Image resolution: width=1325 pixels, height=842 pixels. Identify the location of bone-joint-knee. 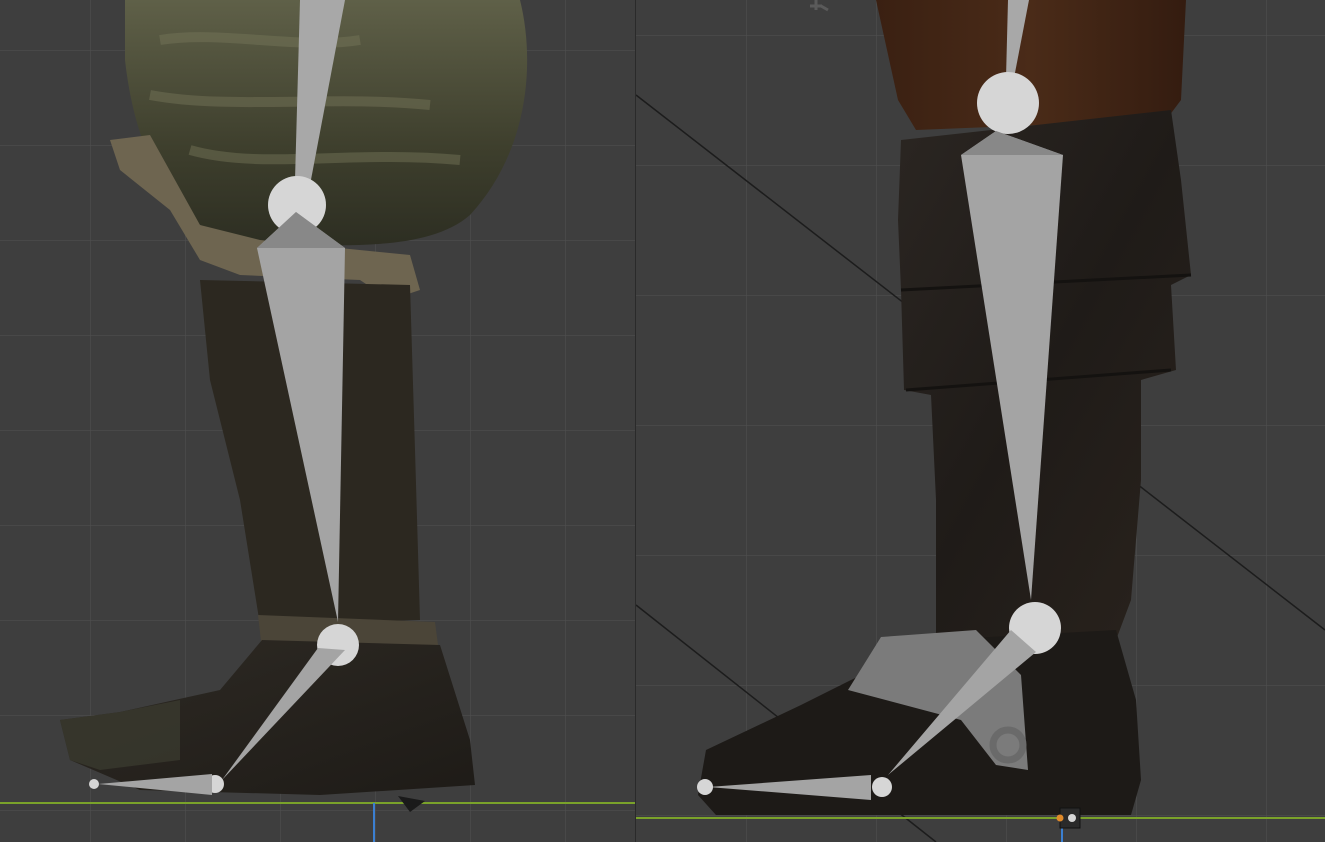
(1008, 103).